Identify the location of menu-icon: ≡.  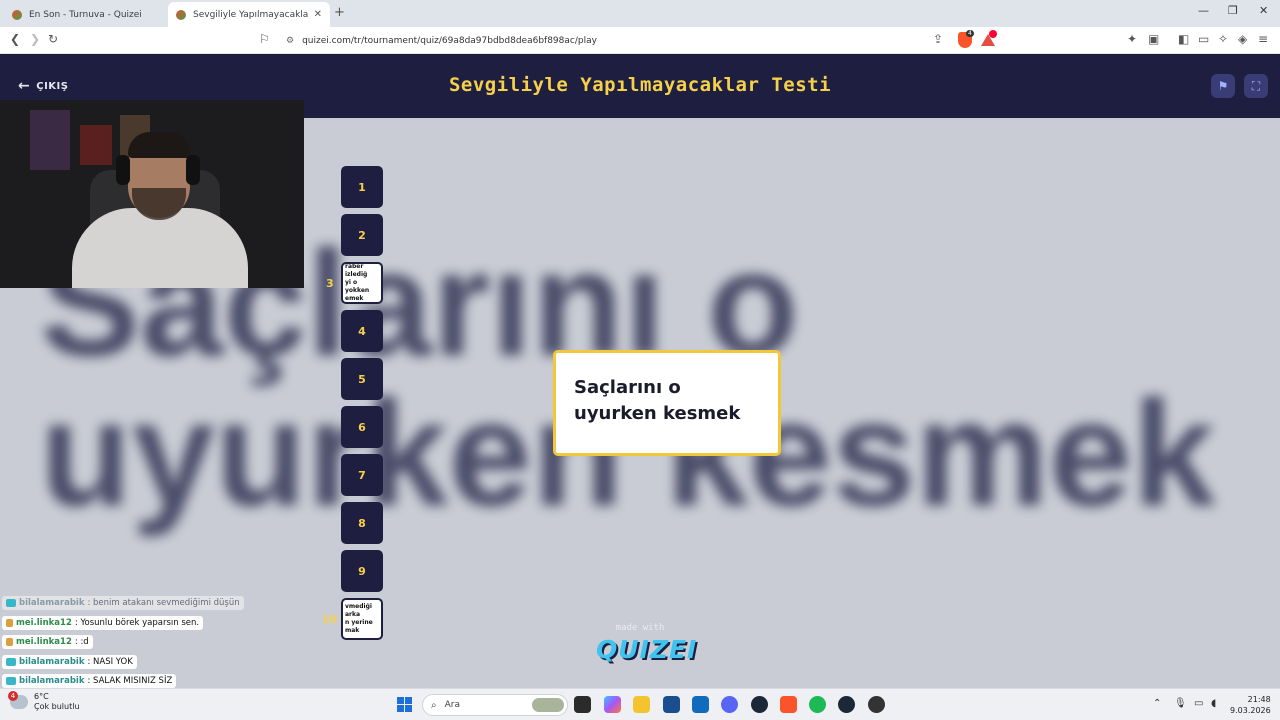
(1263, 39).